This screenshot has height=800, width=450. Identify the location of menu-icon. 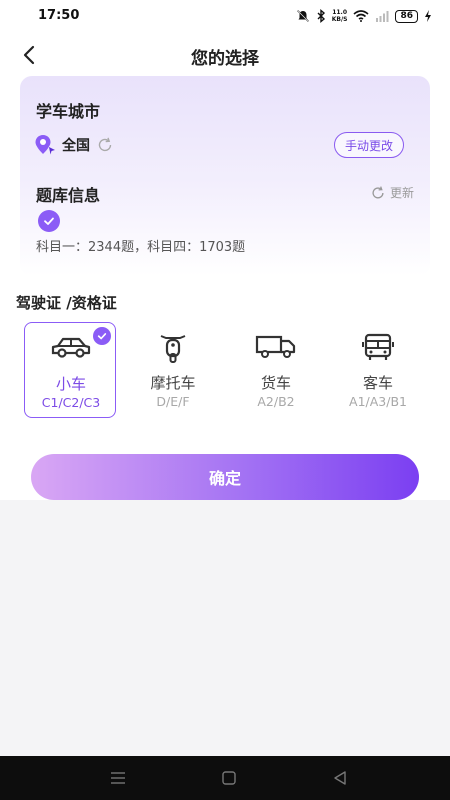
(118, 778).